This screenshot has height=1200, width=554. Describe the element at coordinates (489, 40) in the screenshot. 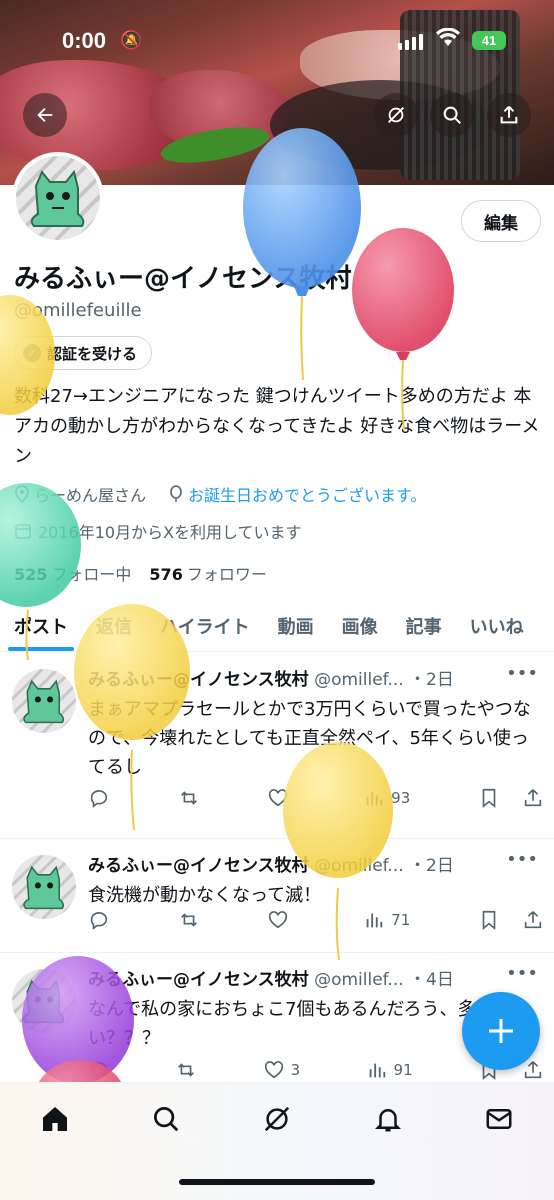

I see `battery-icon: 41` at that location.